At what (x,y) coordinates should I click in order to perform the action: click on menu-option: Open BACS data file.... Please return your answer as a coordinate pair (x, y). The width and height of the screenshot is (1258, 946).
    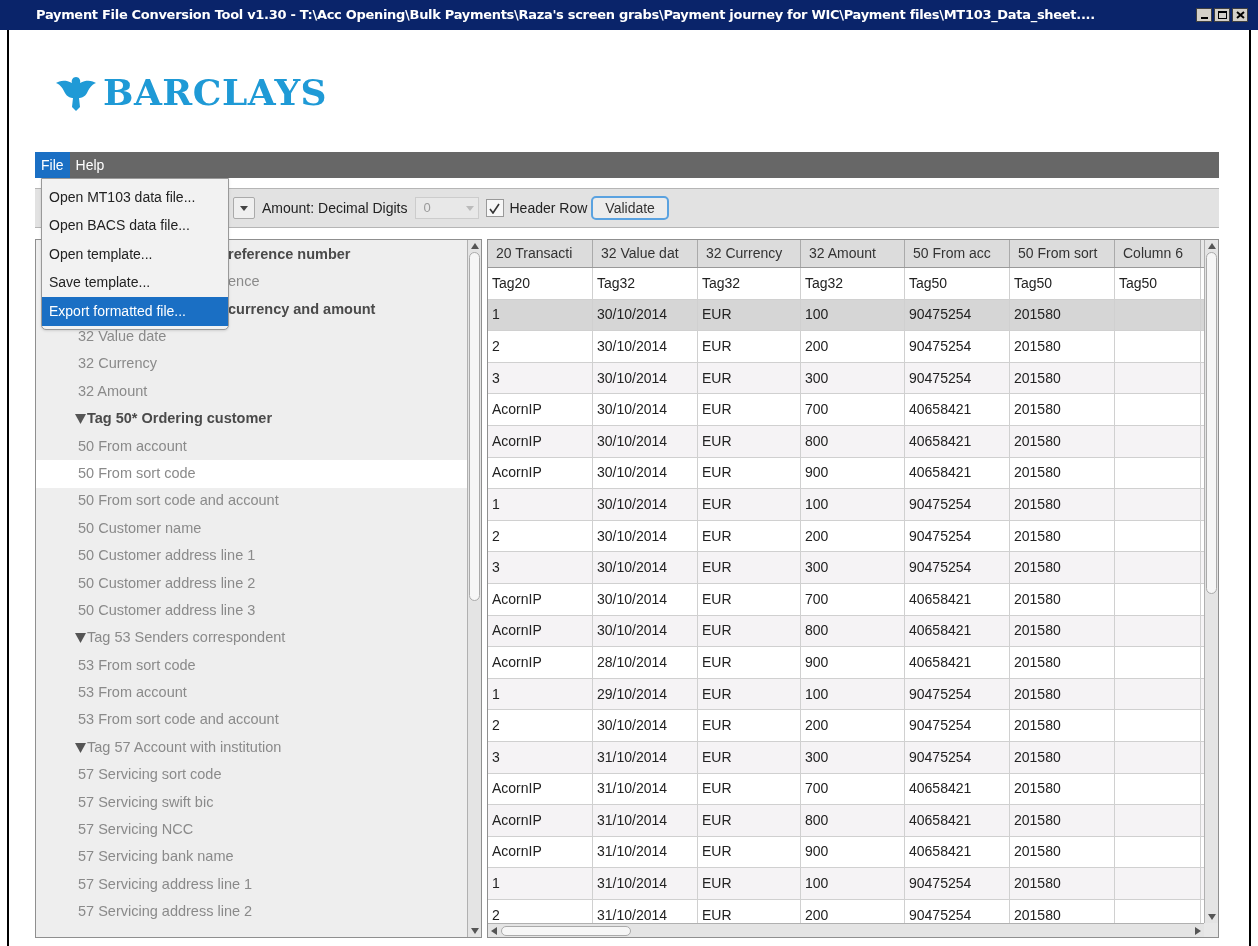
    Looking at the image, I should click on (135, 225).